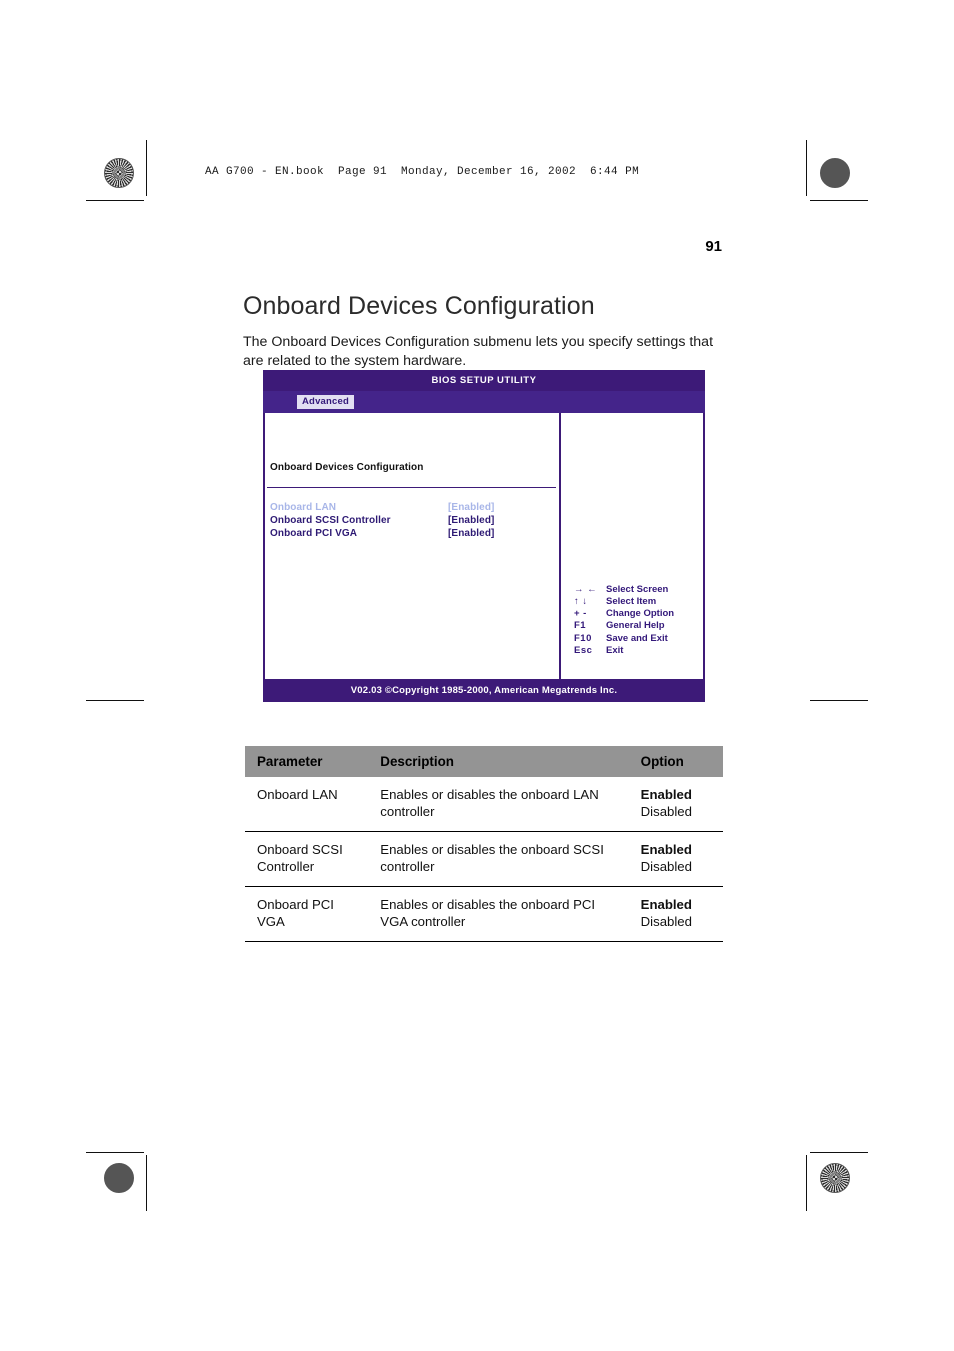 The width and height of the screenshot is (954, 1351). Describe the element at coordinates (314, 533) in the screenshot. I see `bios-setting-label: Onboard PCI VGA` at that location.